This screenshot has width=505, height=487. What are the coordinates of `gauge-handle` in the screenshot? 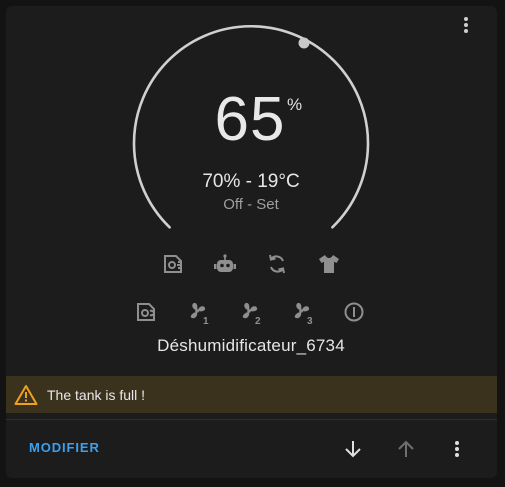 It's located at (304, 43).